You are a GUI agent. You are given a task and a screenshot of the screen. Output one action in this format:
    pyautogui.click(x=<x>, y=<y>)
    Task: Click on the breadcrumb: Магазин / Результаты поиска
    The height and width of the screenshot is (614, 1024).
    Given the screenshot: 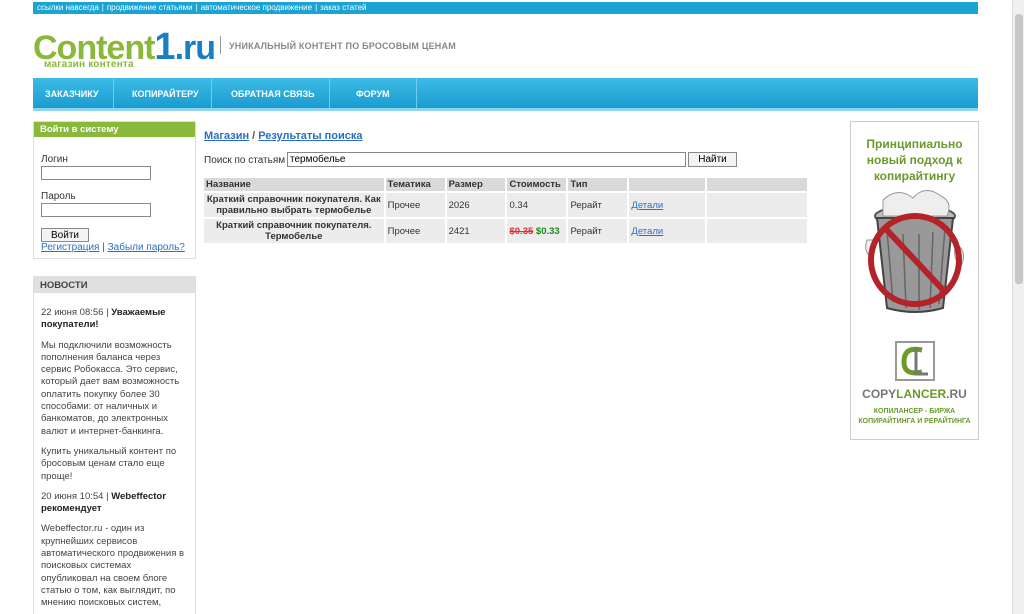 What is the action you would take?
    pyautogui.click(x=283, y=136)
    